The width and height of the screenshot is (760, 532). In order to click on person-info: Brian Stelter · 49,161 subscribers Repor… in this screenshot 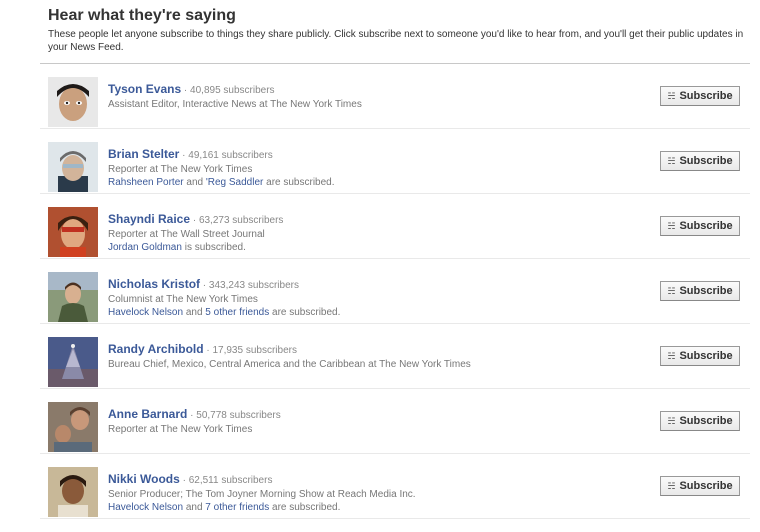, I will do `click(368, 168)`.